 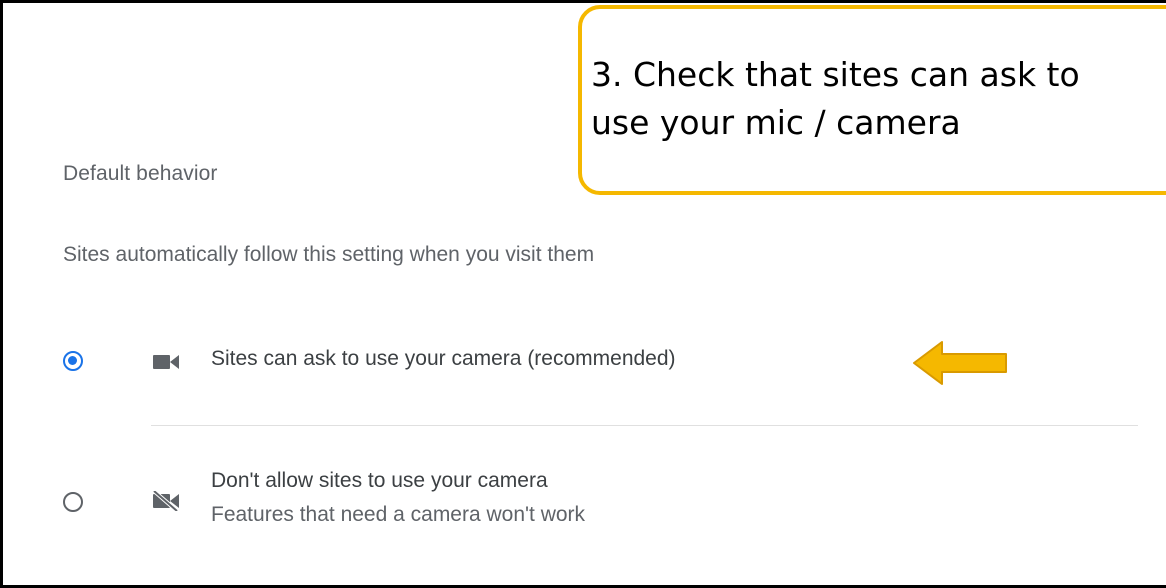 What do you see at coordinates (166, 362) in the screenshot?
I see `camera-icon` at bounding box center [166, 362].